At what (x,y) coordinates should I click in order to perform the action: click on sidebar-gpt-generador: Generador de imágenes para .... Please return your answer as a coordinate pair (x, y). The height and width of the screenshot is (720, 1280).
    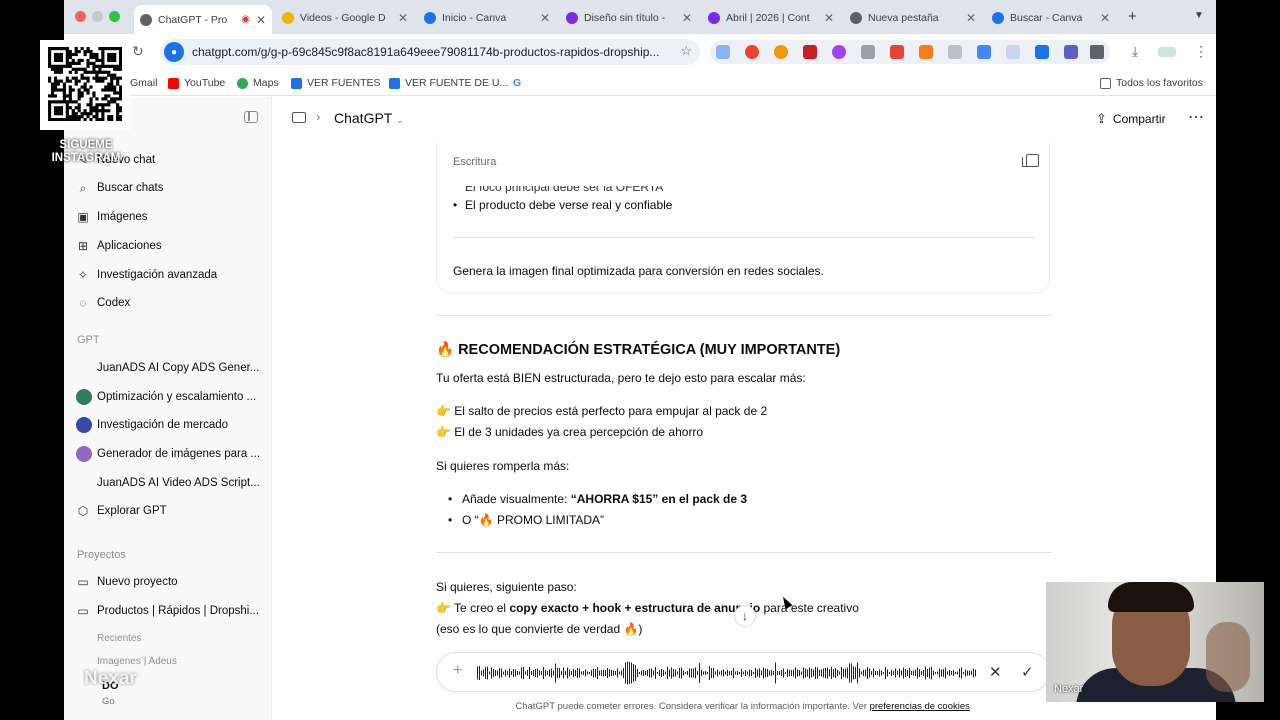
    Looking at the image, I should click on (170, 454).